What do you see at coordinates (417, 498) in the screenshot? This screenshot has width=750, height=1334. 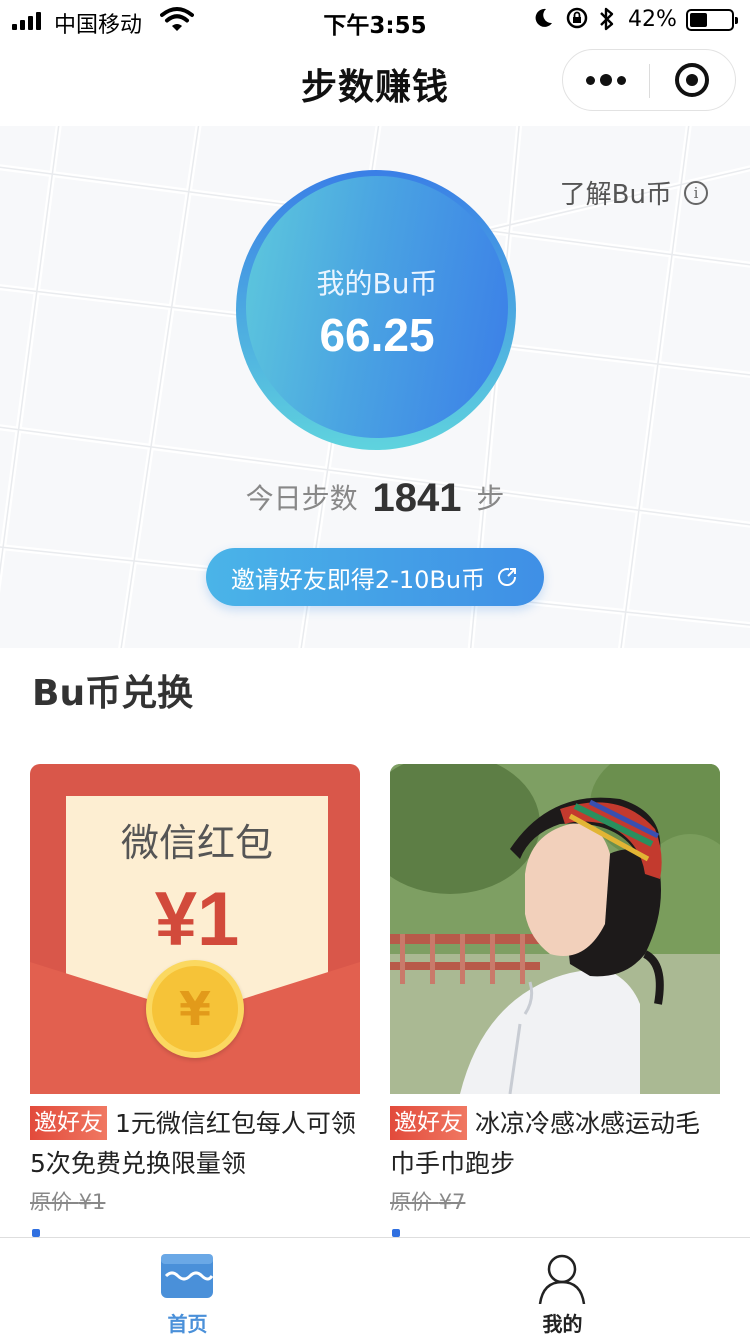 I see `steps-value: 1841` at bounding box center [417, 498].